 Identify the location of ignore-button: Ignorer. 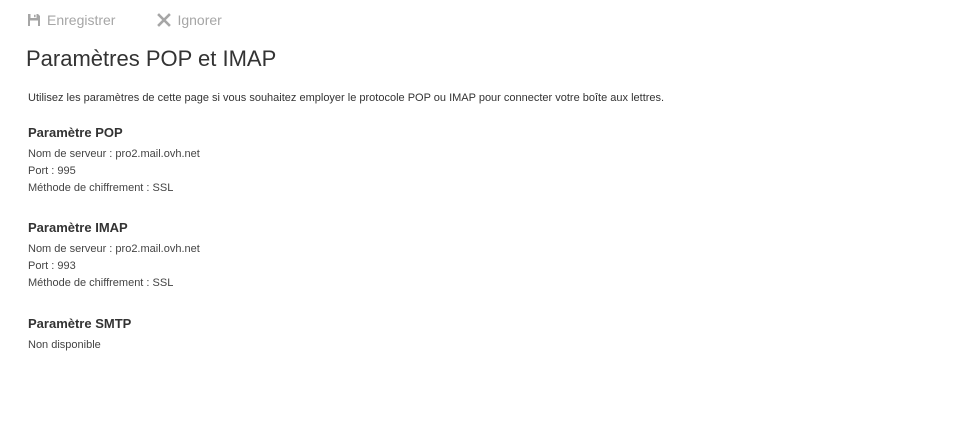
(189, 20).